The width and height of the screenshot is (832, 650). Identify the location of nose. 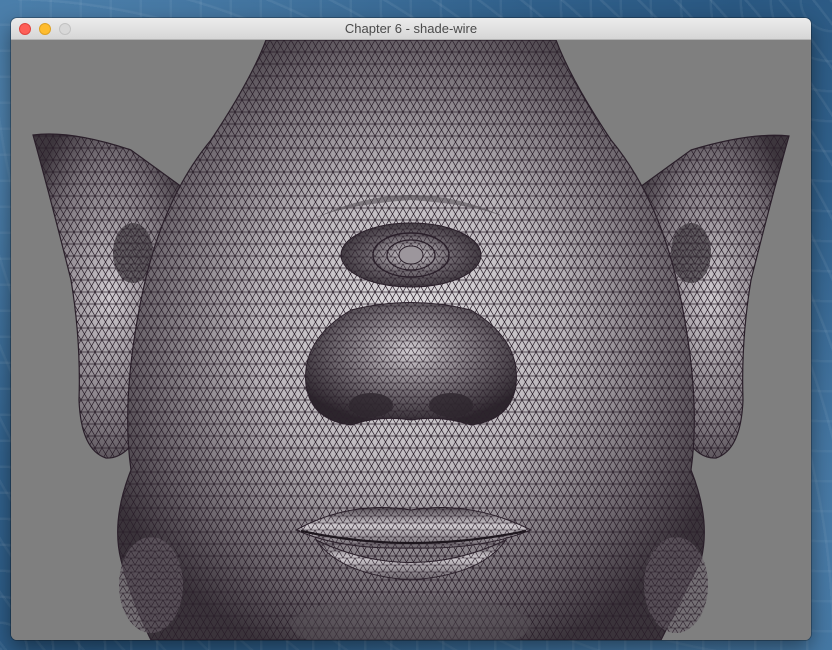
(411, 364).